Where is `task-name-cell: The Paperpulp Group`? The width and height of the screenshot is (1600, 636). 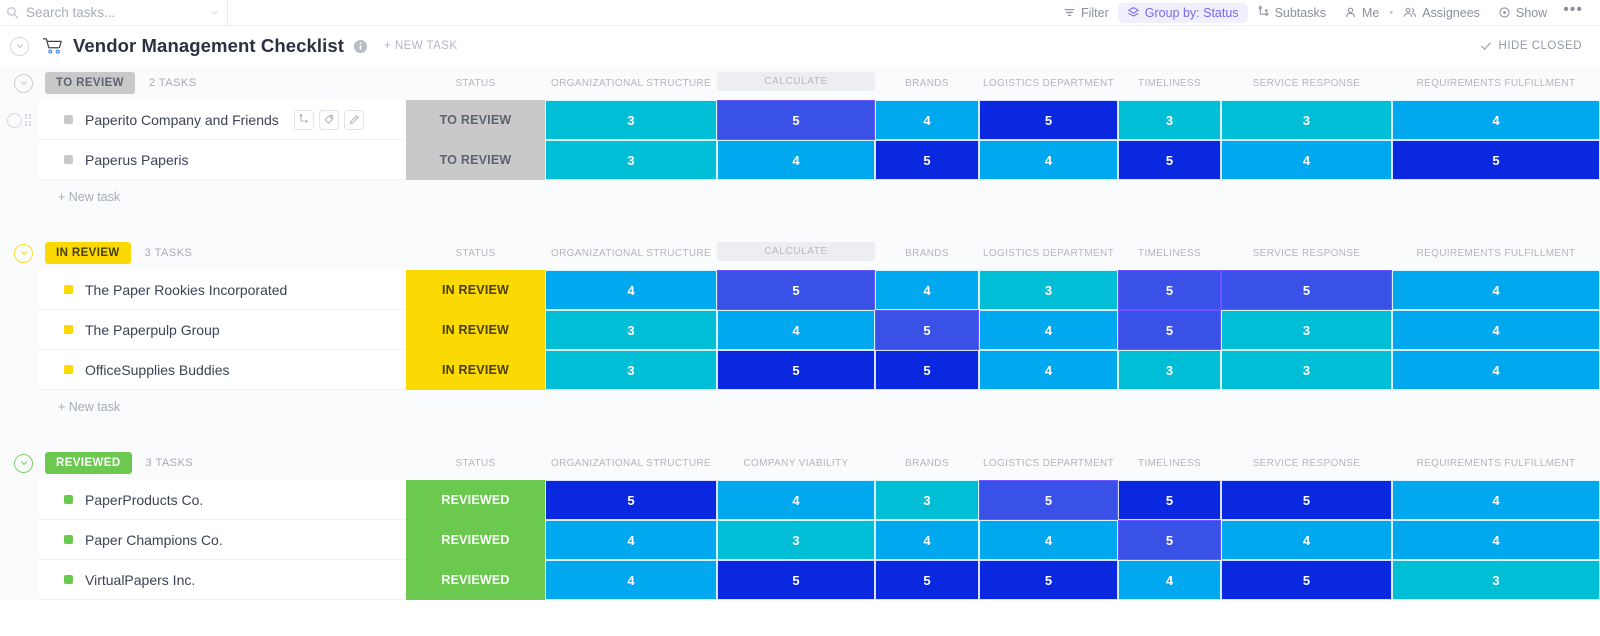 task-name-cell: The Paperpulp Group is located at coordinates (222, 330).